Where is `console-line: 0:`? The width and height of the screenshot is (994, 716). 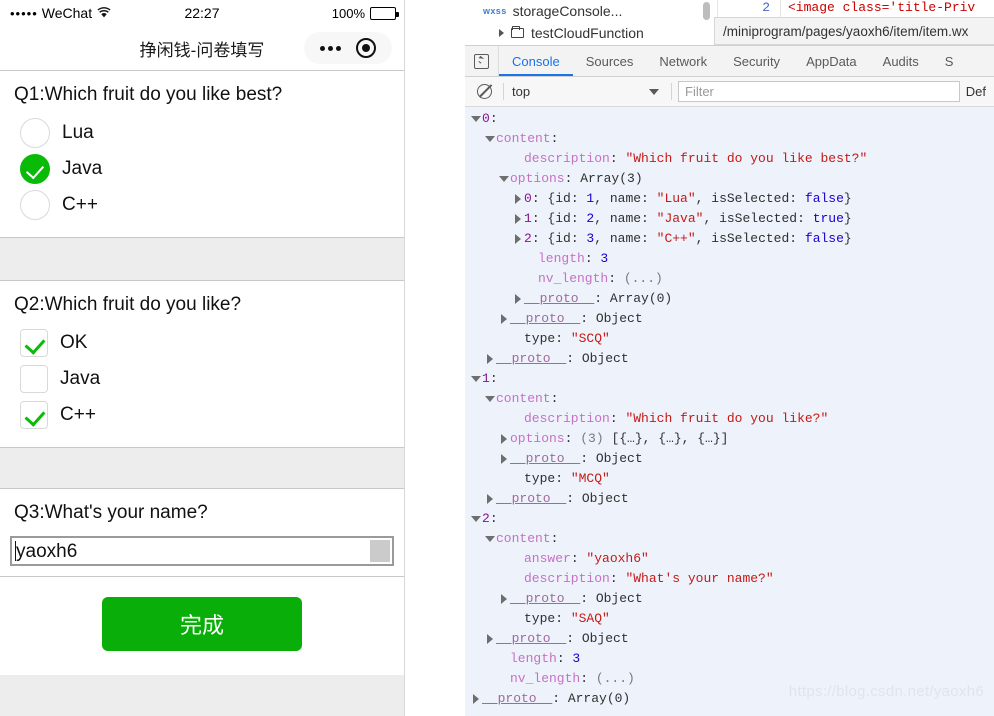 console-line: 0: is located at coordinates (729, 119).